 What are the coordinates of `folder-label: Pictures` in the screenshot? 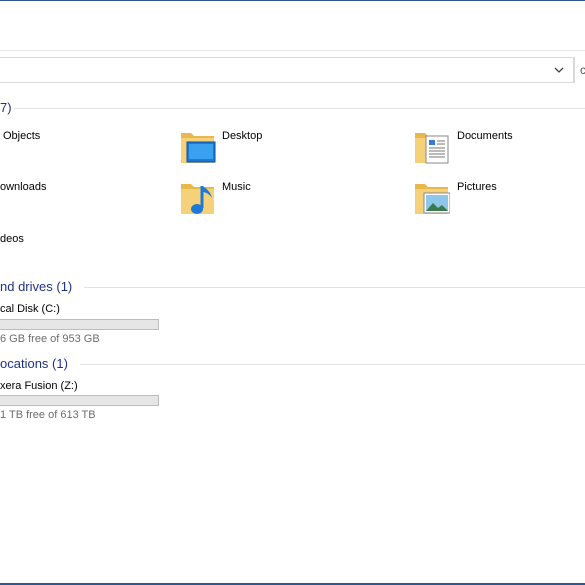 It's located at (477, 187).